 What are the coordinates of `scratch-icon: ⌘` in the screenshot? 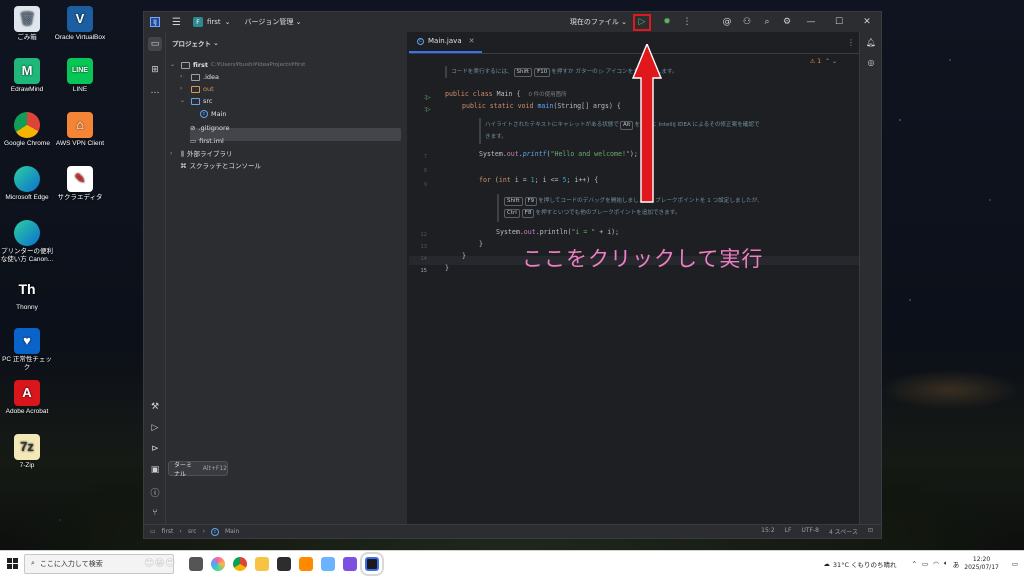 It's located at (183, 166).